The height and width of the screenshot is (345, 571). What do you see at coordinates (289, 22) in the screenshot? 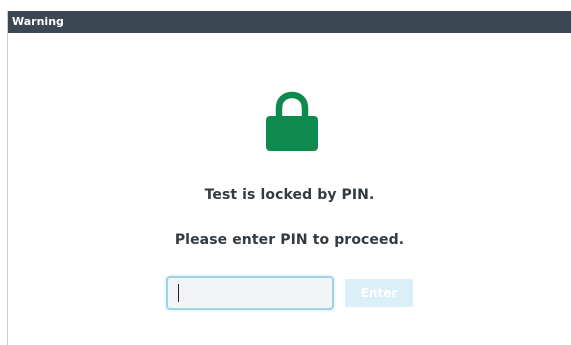
I see `dialog-title: Warning` at bounding box center [289, 22].